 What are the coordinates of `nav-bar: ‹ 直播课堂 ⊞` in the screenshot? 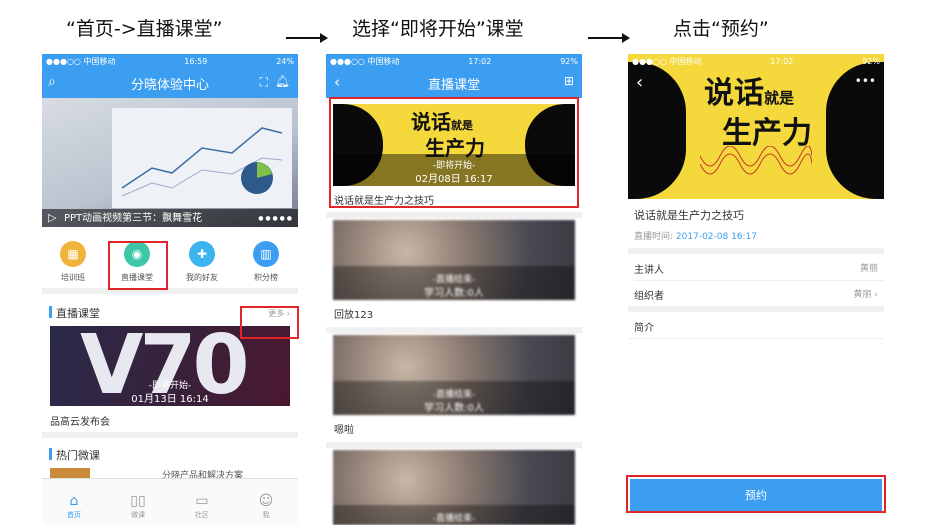 It's located at (454, 83).